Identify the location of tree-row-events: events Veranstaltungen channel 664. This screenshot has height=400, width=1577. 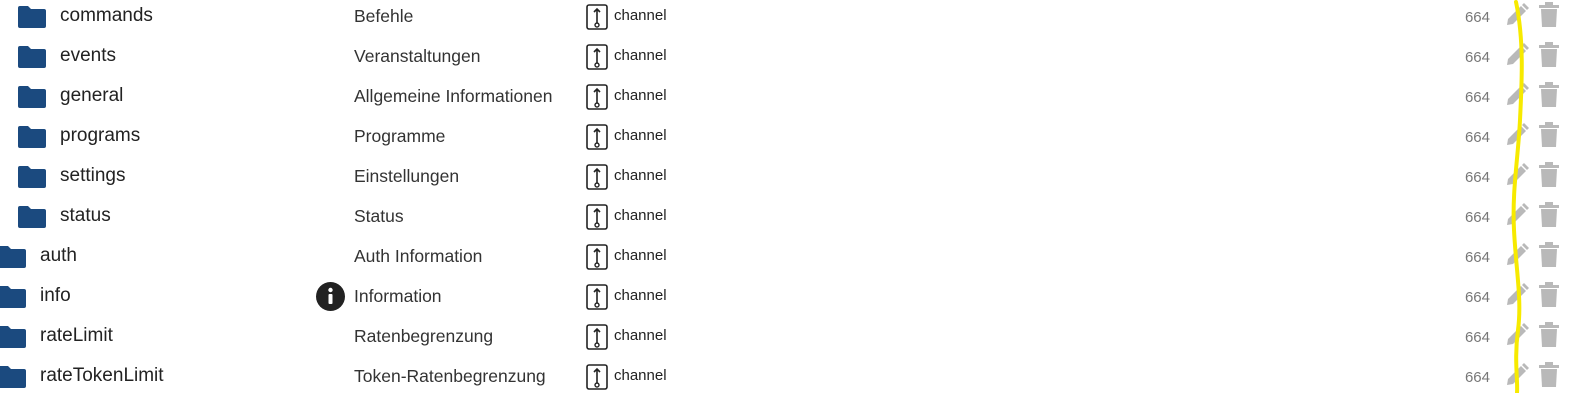
(788, 60).